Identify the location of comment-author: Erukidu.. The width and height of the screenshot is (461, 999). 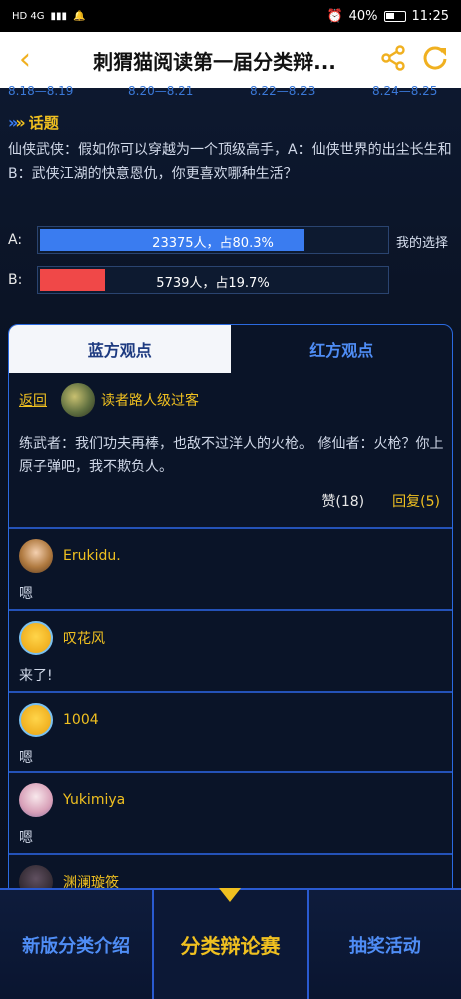
(92, 556).